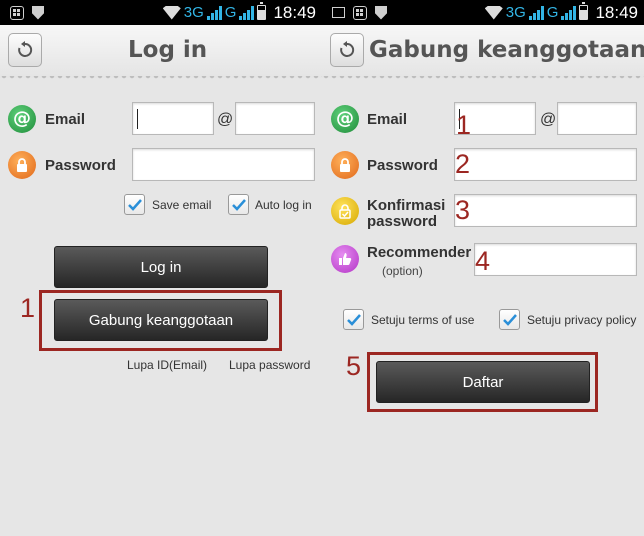 This screenshot has height=536, width=644. What do you see at coordinates (582, 320) in the screenshot?
I see `privacy-label: Setuju privacy policy` at bounding box center [582, 320].